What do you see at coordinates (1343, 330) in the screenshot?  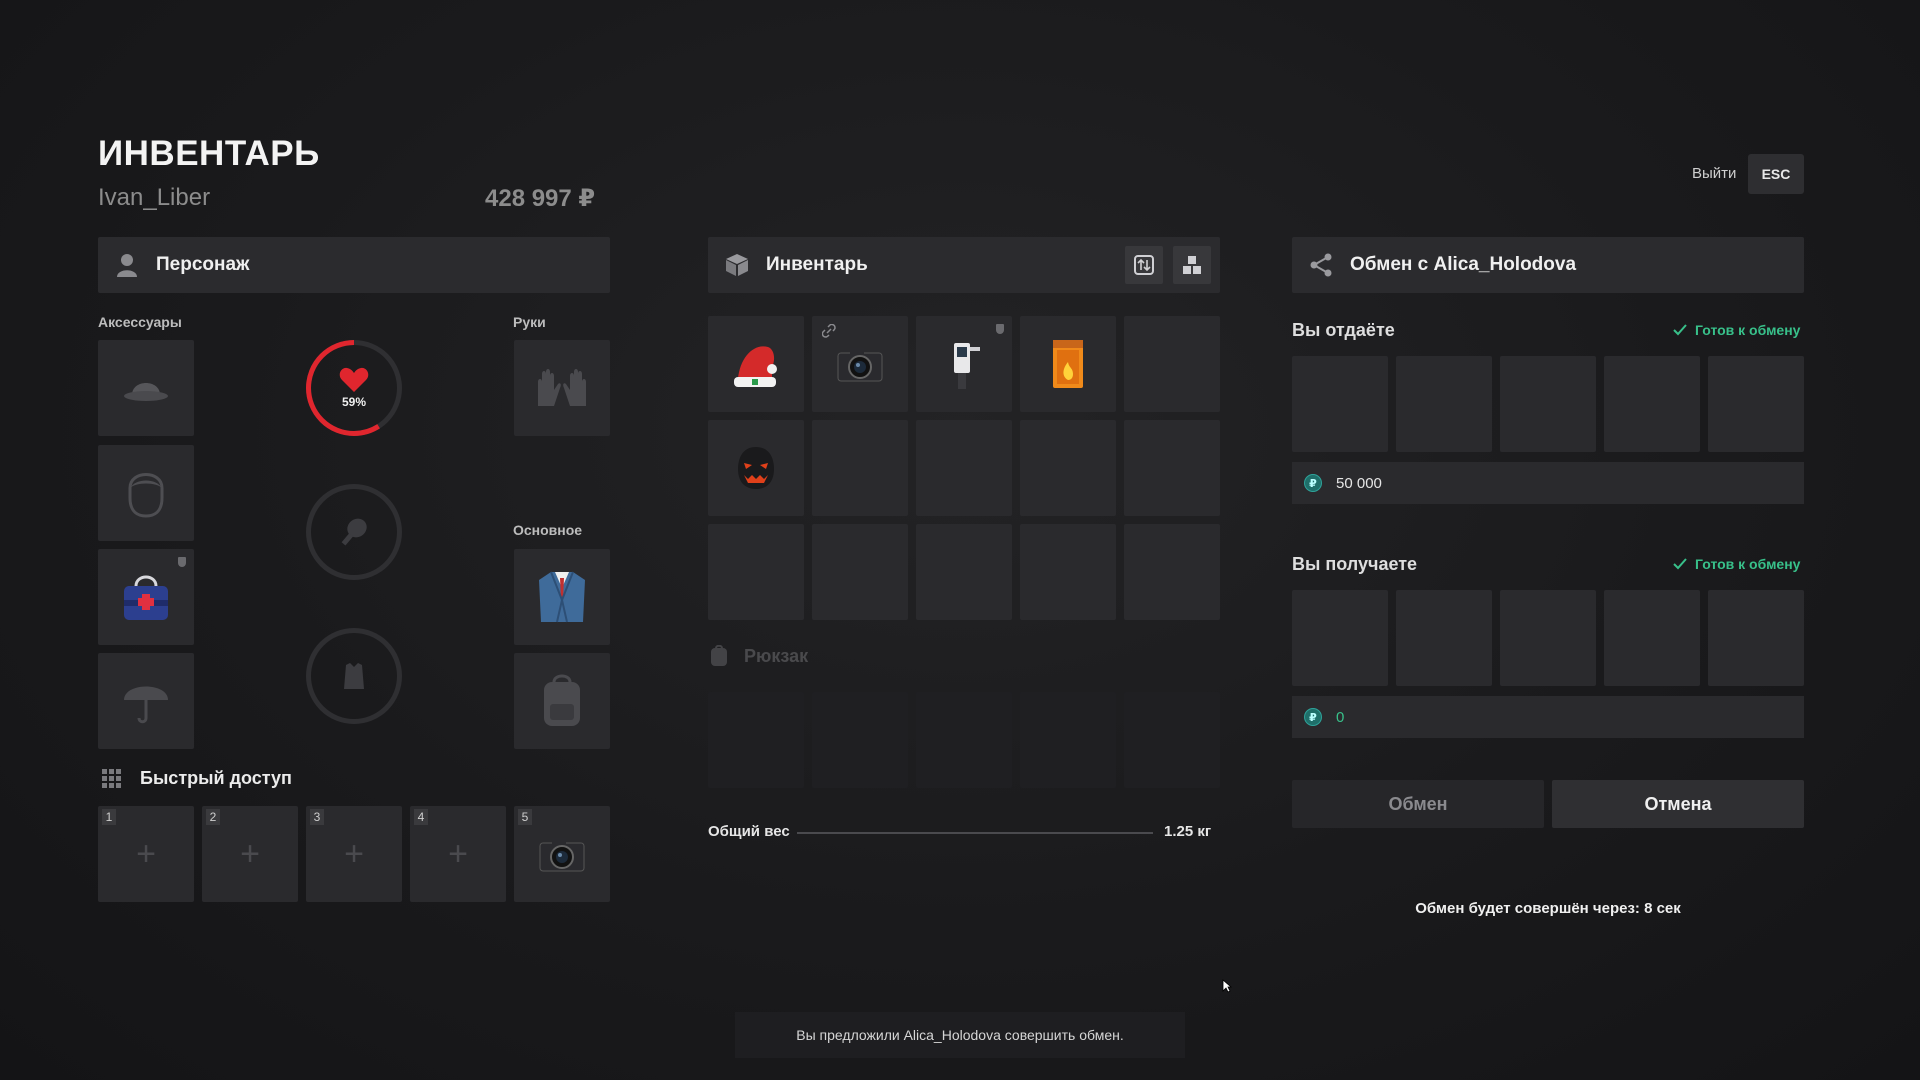 I see `give-title: Вы отдаёте` at bounding box center [1343, 330].